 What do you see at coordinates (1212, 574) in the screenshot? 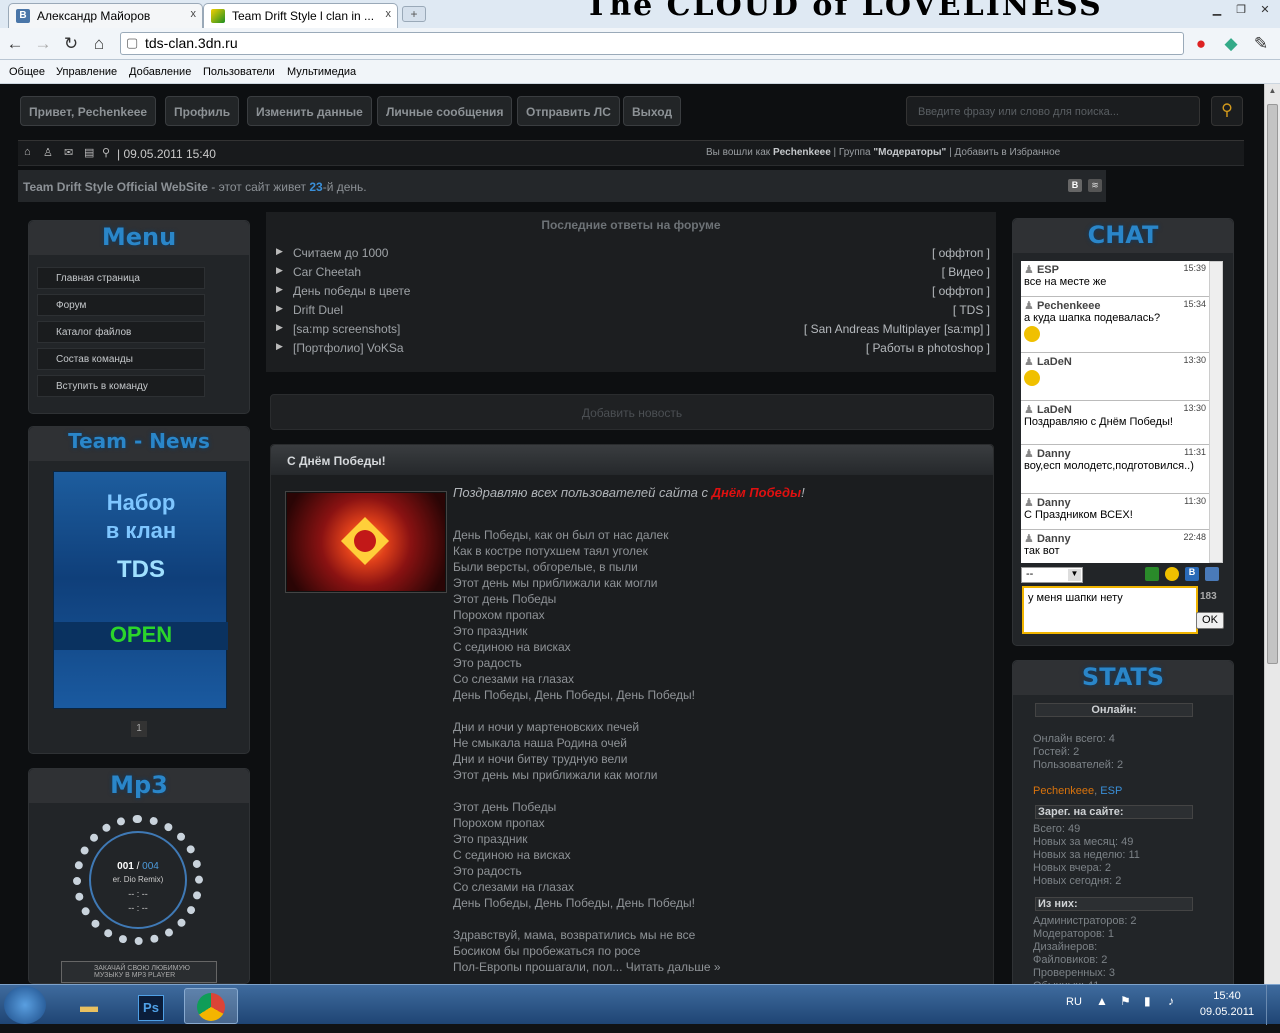
I see `rules-icon` at bounding box center [1212, 574].